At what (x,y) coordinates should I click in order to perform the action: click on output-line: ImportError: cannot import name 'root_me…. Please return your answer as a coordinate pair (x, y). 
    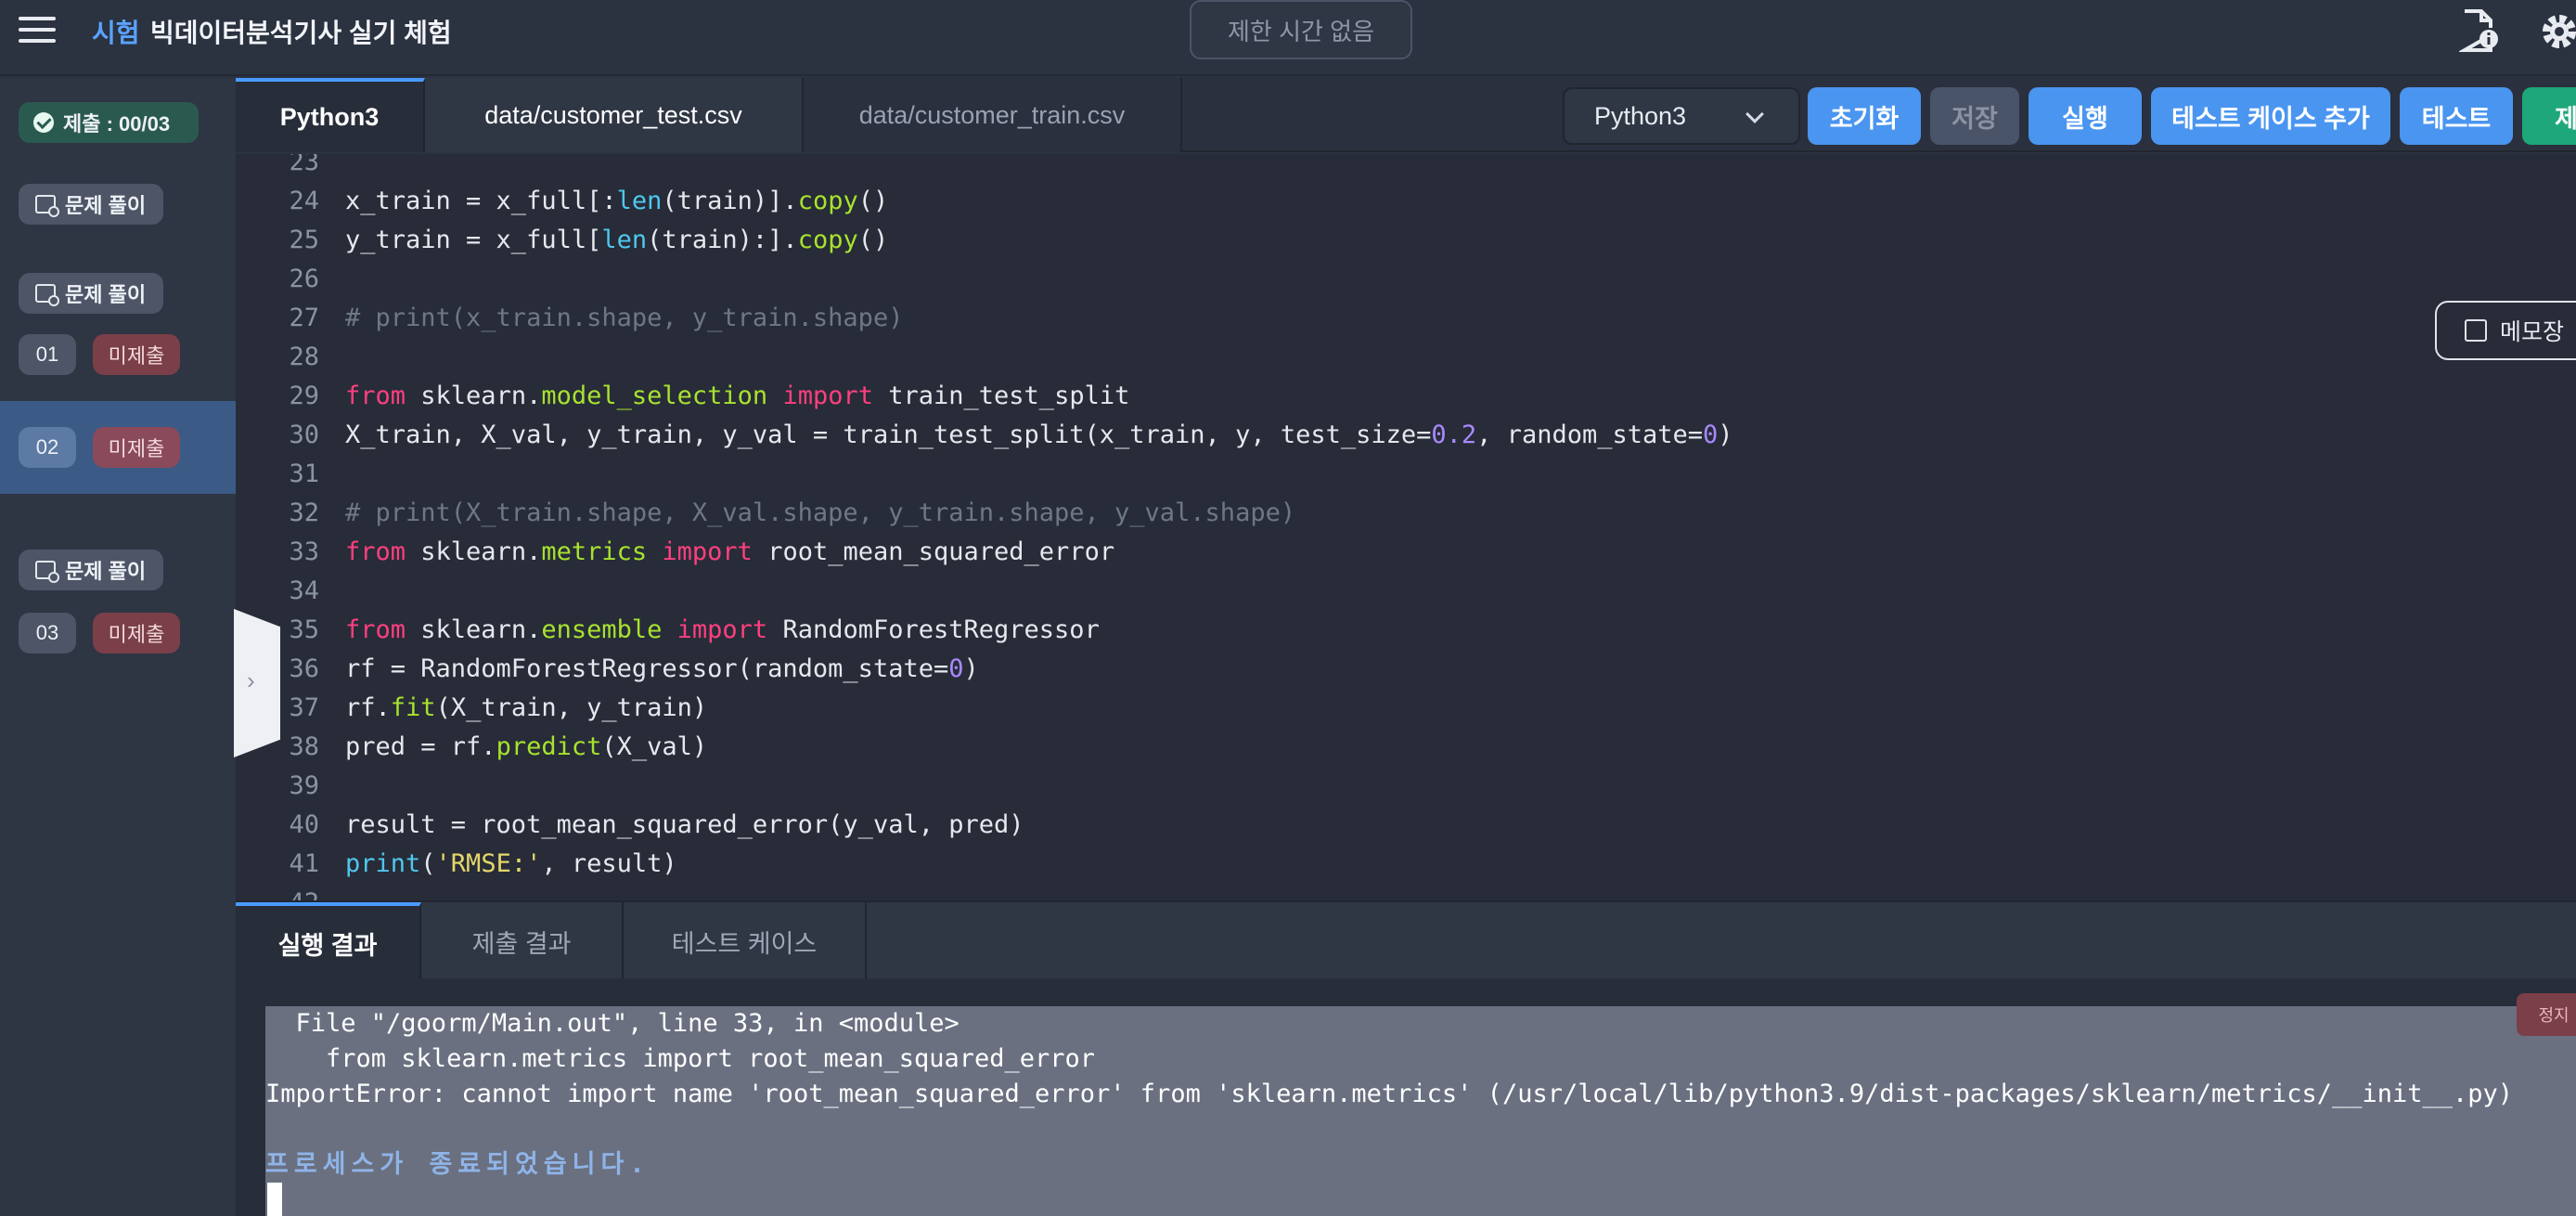
    Looking at the image, I should click on (1389, 1094).